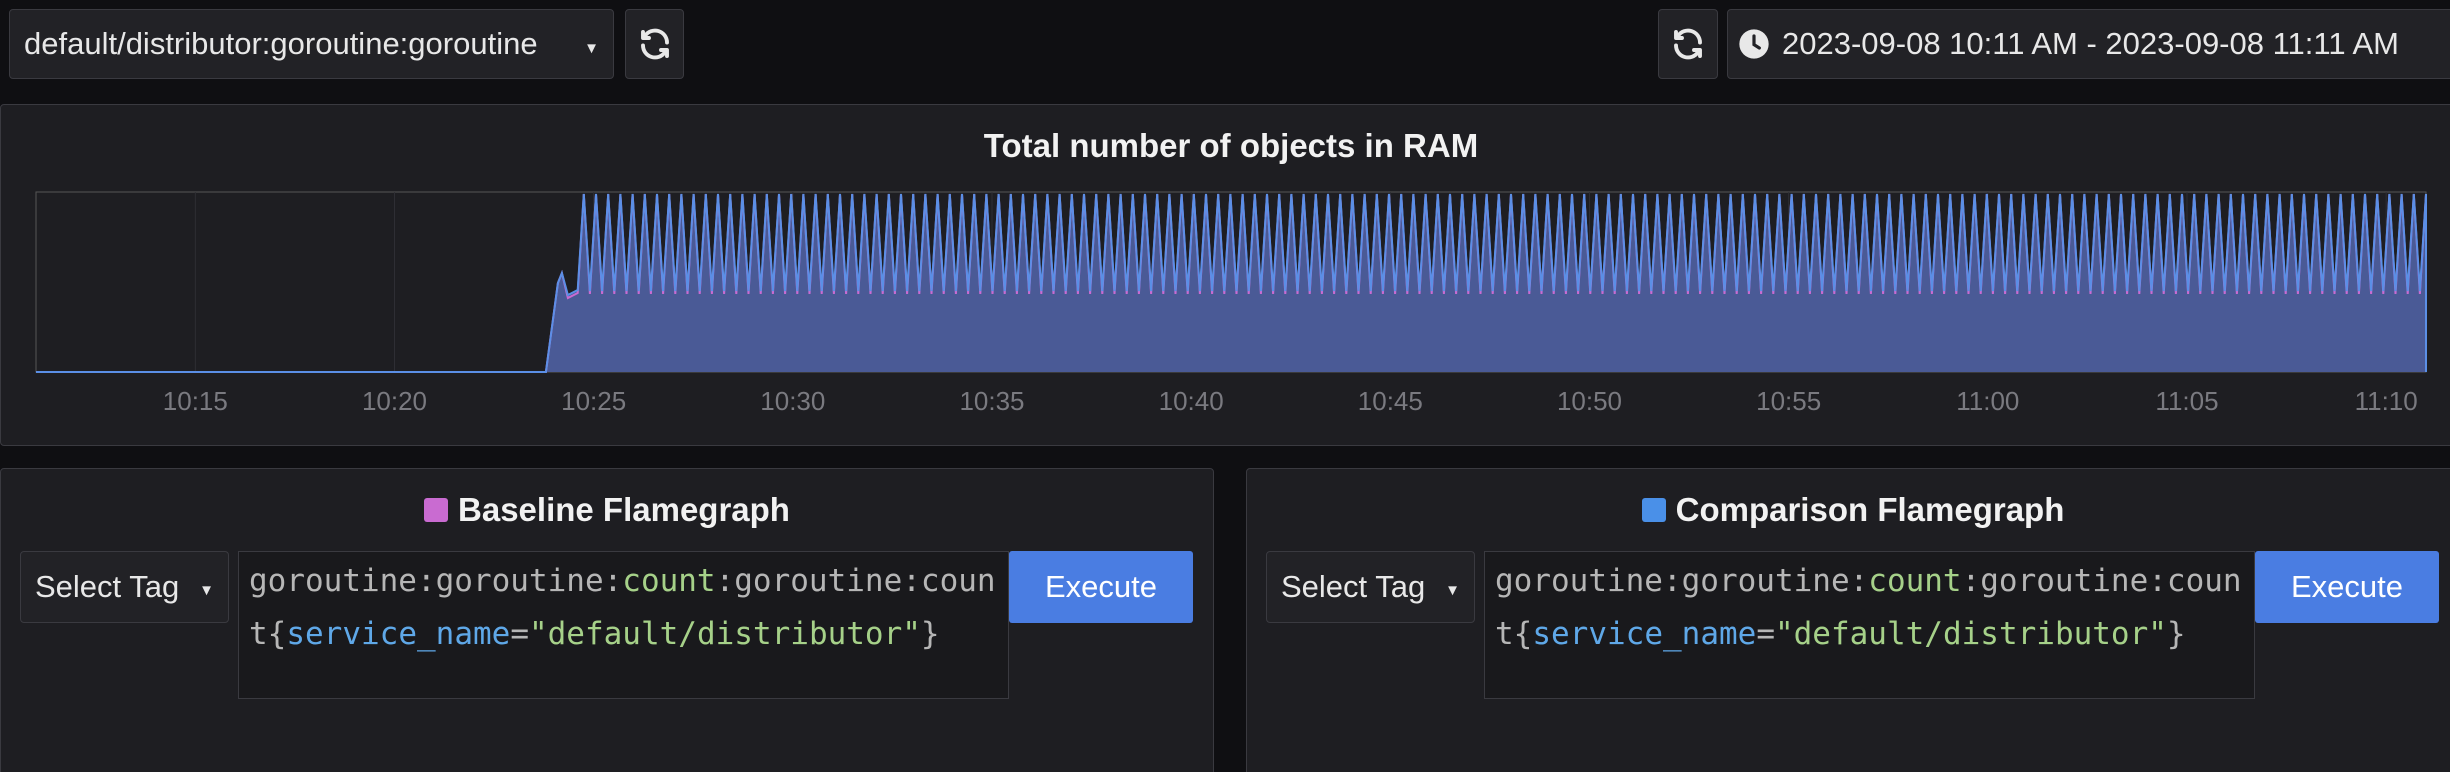  Describe the element at coordinates (2347, 587) in the screenshot. I see `comparison-execute-button: Execute` at that location.